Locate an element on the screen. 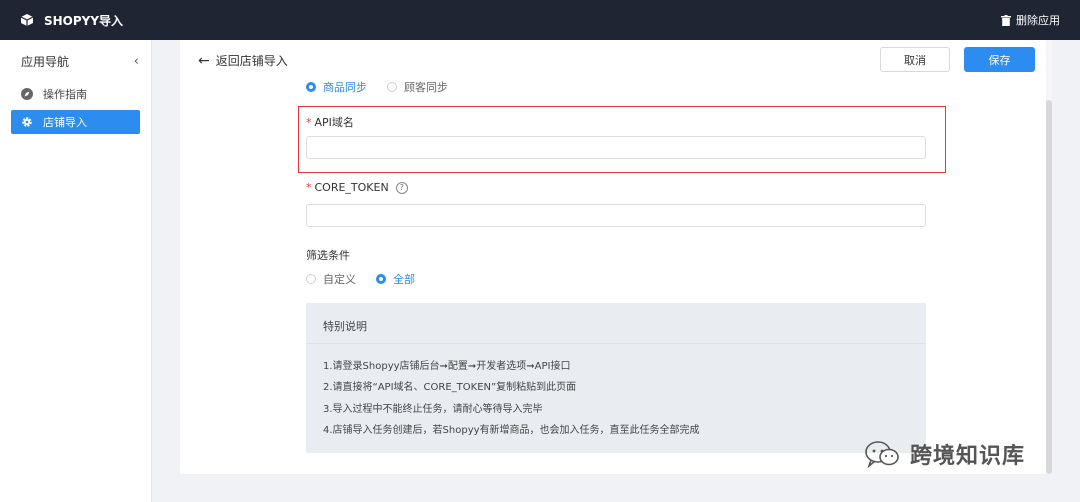  notes-divider is located at coordinates (616, 343).